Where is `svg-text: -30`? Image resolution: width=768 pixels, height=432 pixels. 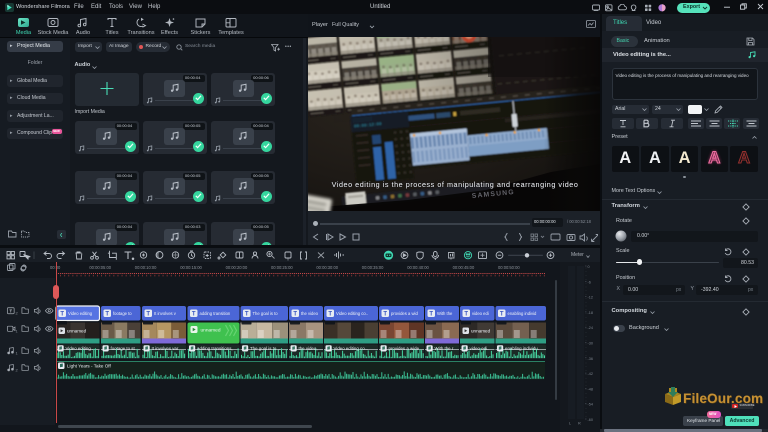 svg-text: -30 is located at coordinates (591, 344).